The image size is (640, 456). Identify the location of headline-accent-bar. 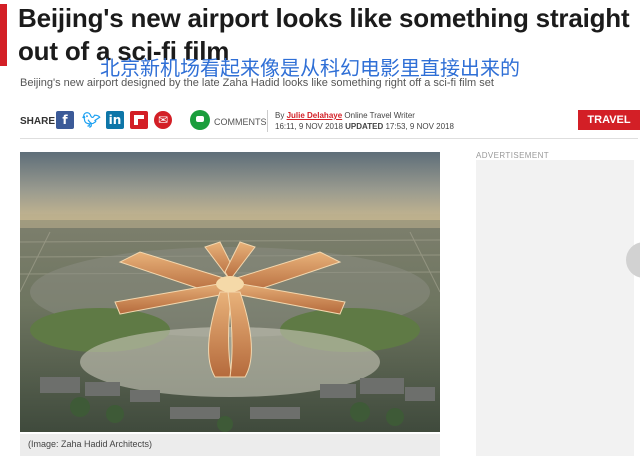
(3, 35).